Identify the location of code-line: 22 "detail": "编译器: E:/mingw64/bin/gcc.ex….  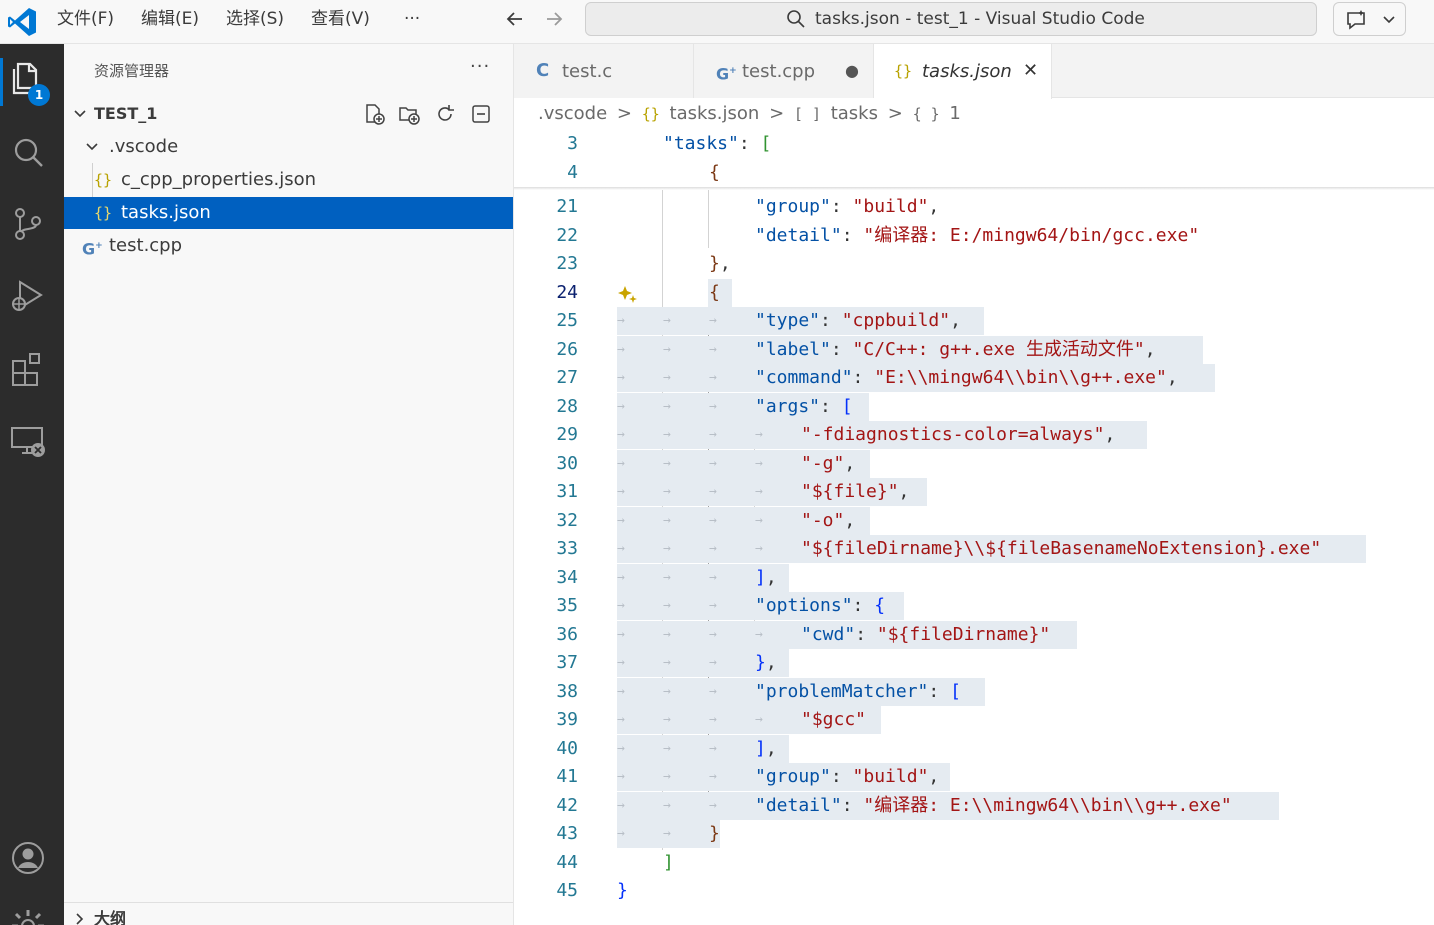
(974, 236).